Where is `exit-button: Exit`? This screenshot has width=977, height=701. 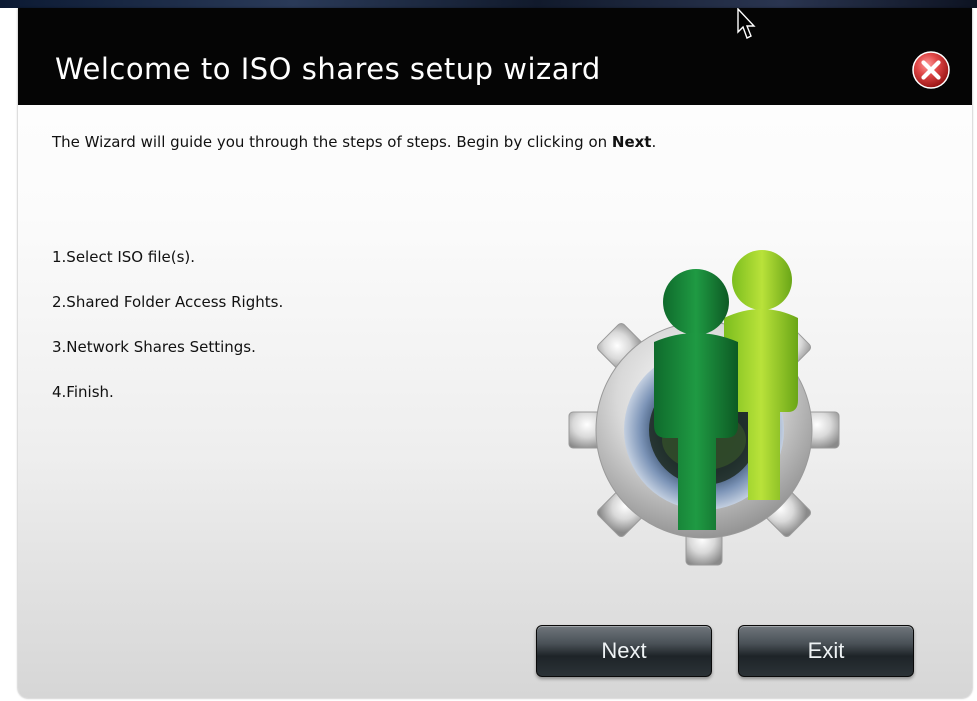 exit-button: Exit is located at coordinates (826, 651).